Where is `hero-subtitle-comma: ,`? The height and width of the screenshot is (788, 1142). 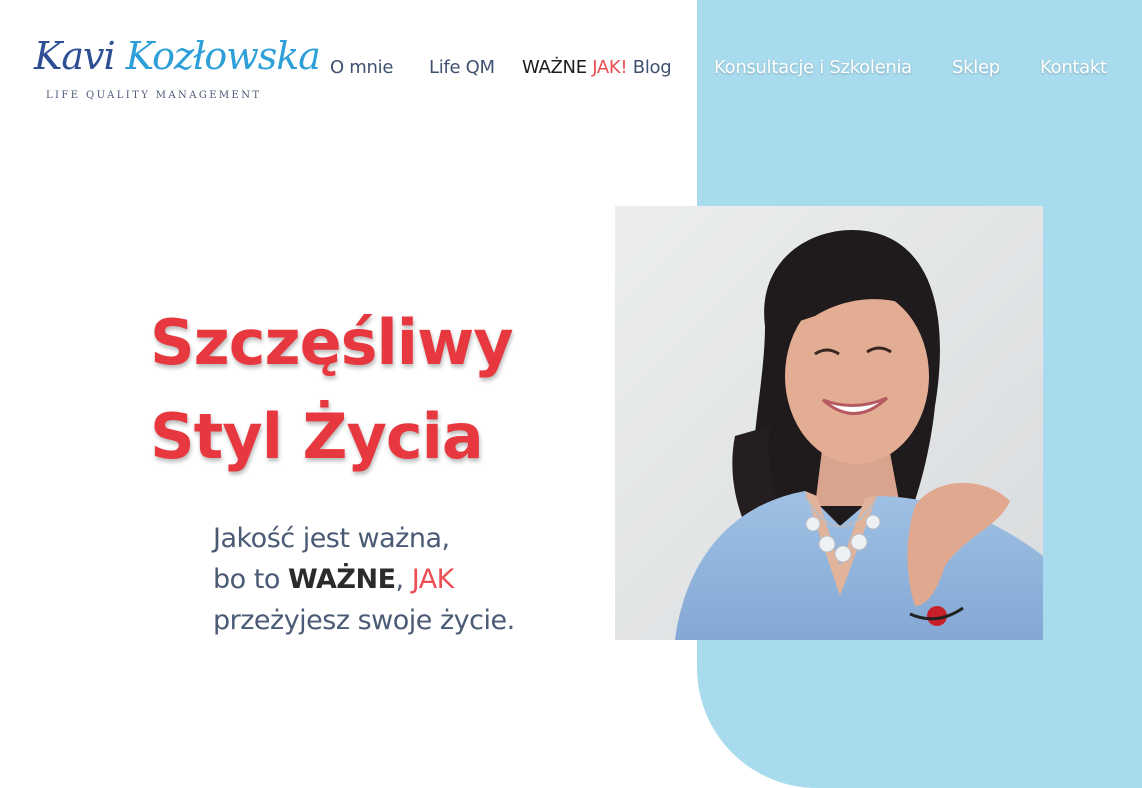
hero-subtitle-comma: , is located at coordinates (403, 579).